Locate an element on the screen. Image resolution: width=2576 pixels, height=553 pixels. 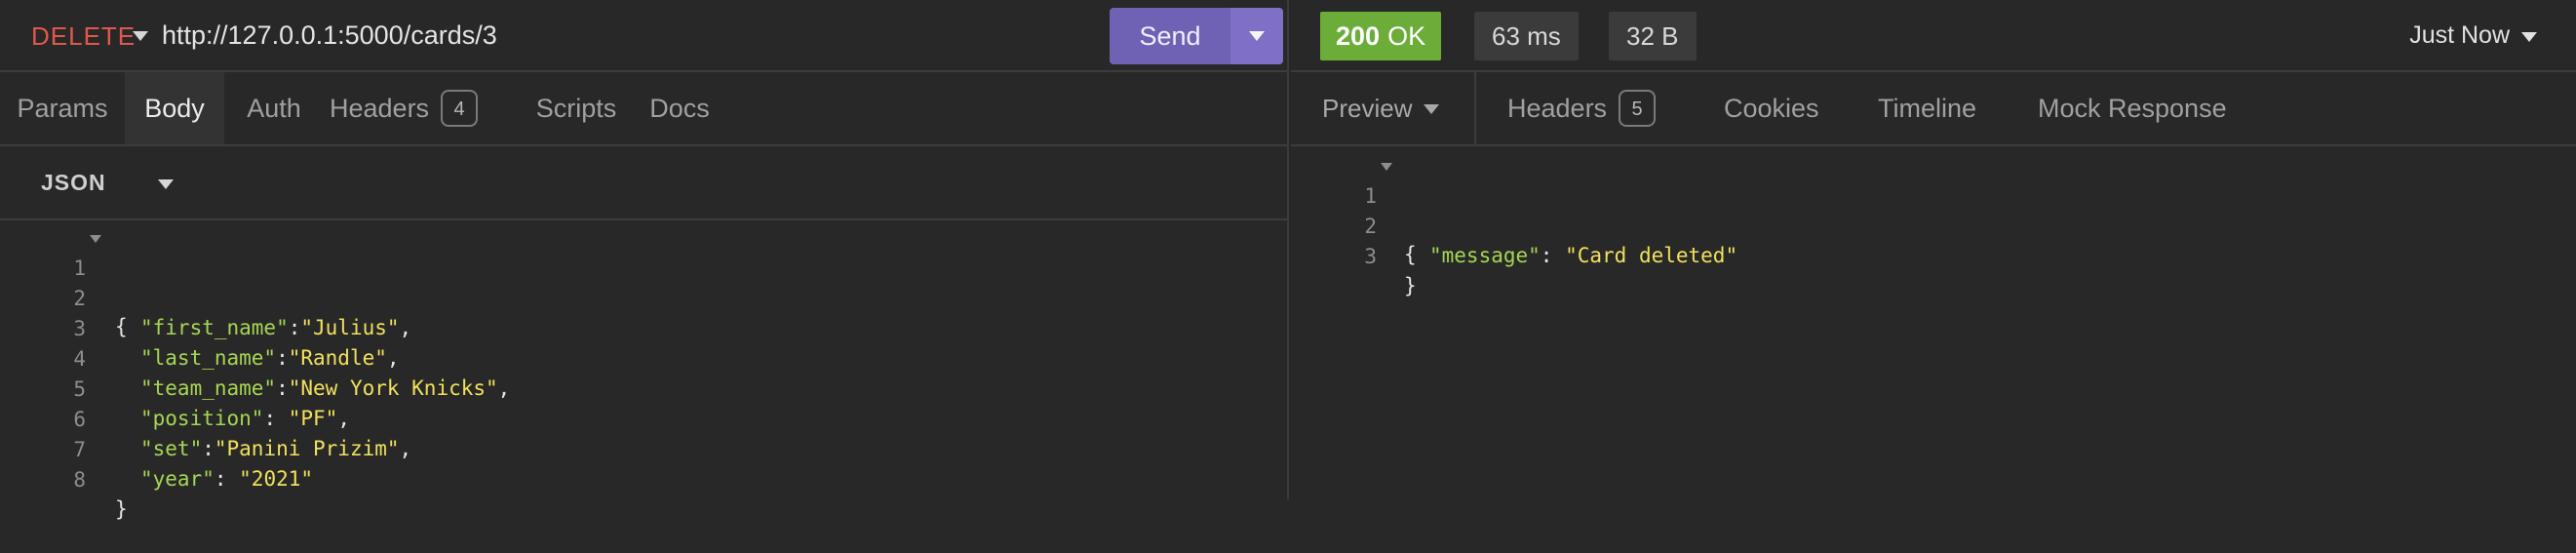
preview-label: Preview is located at coordinates (1367, 108).